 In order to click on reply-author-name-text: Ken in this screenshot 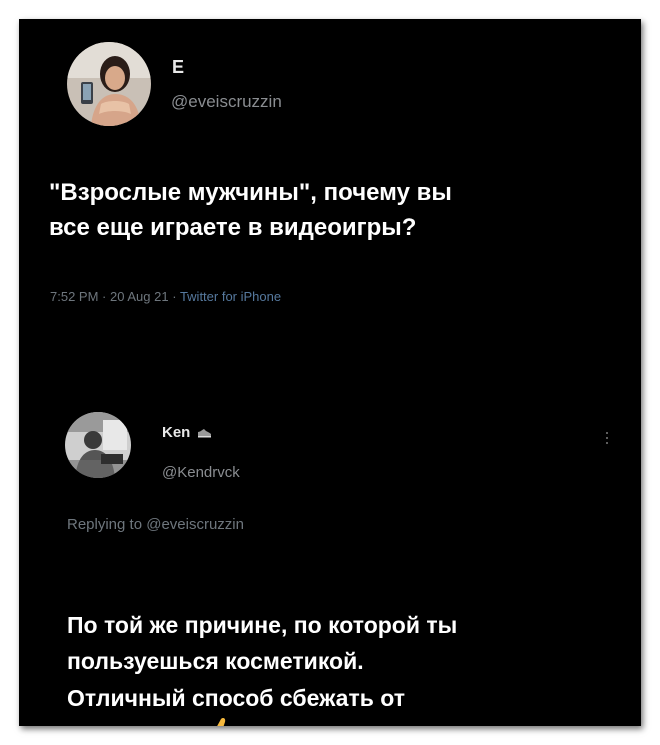, I will do `click(176, 432)`.